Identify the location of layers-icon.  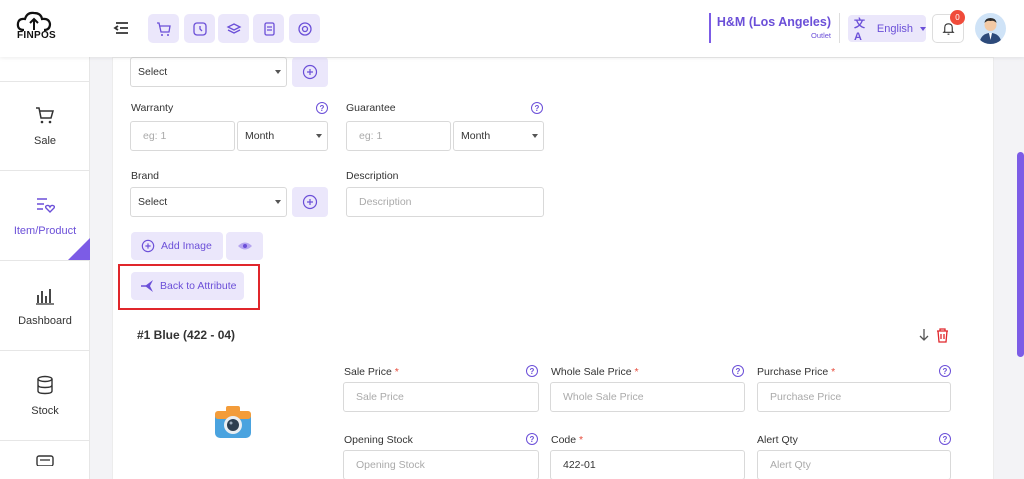
(233, 28).